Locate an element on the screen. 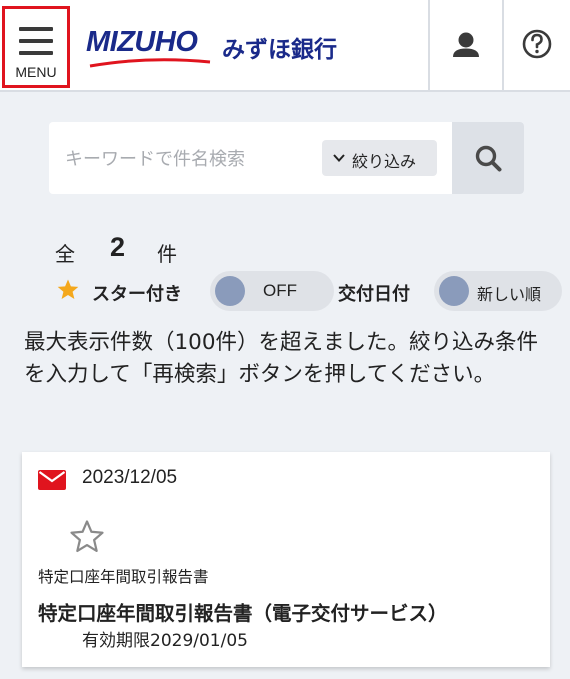 The image size is (570, 679). sort-label: 交付日付 is located at coordinates (374, 294).